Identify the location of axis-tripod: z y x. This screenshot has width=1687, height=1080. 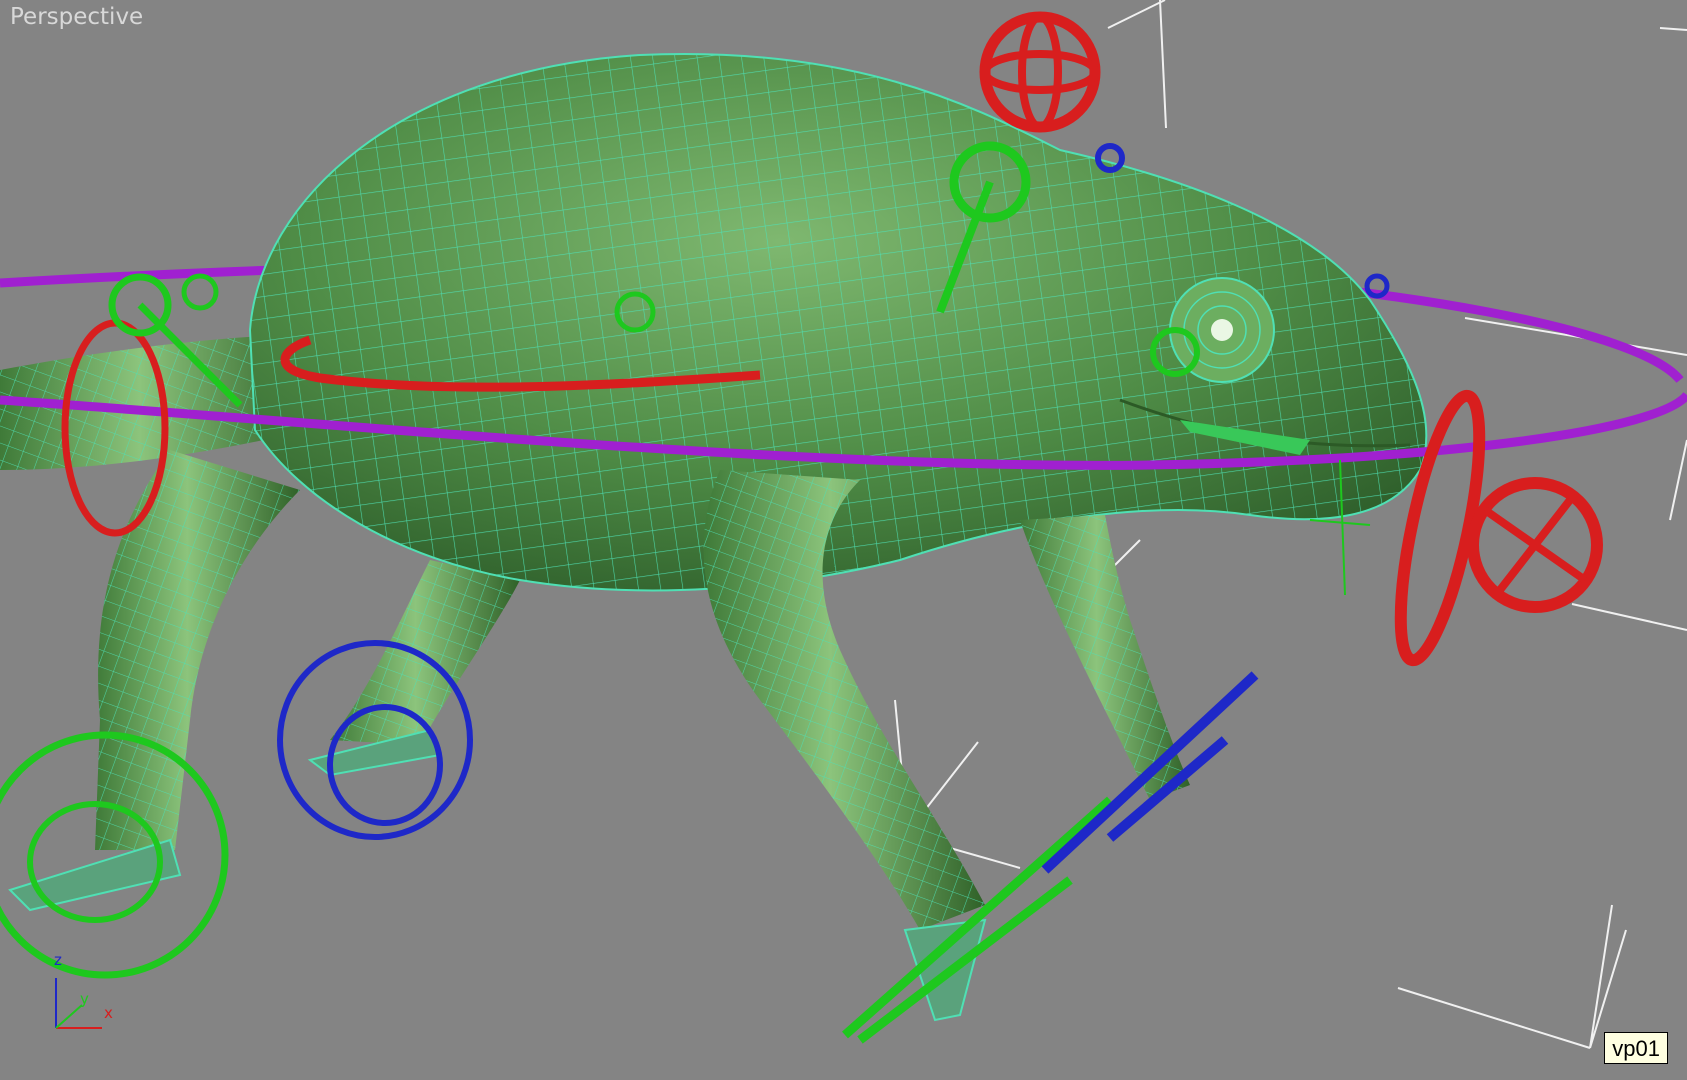
(83, 990).